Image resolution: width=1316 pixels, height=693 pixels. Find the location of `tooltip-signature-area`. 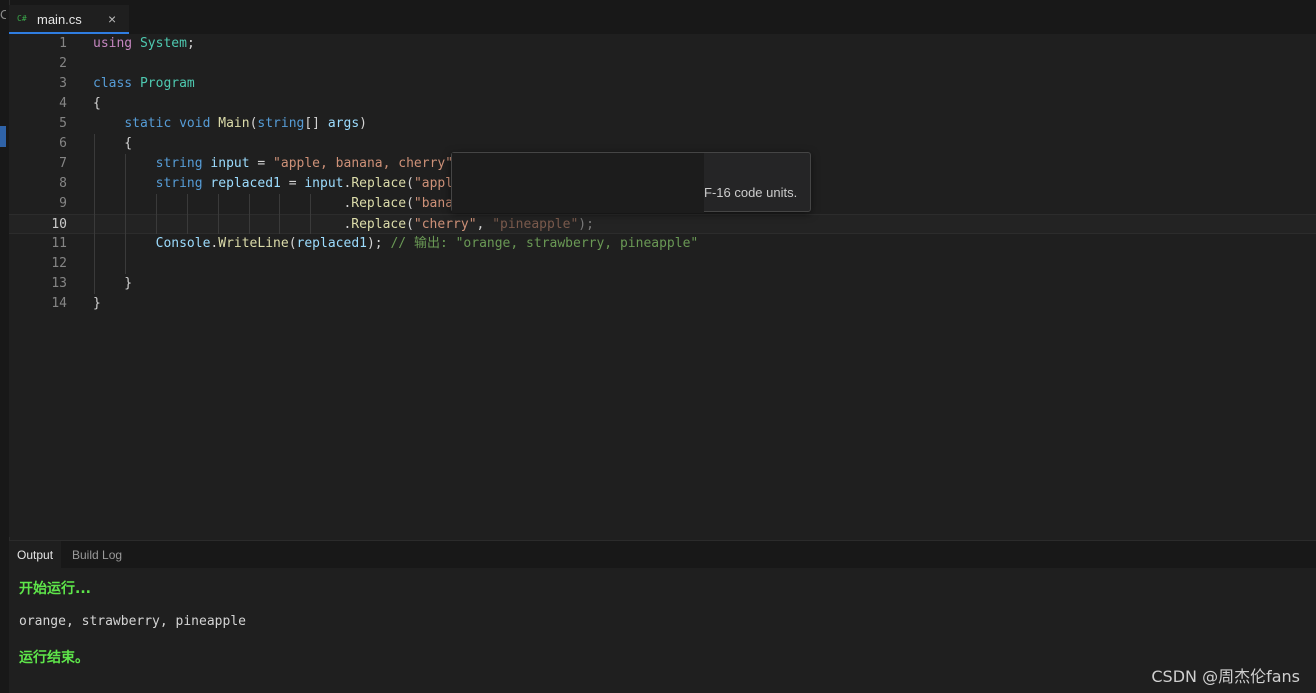

tooltip-signature-area is located at coordinates (578, 183).